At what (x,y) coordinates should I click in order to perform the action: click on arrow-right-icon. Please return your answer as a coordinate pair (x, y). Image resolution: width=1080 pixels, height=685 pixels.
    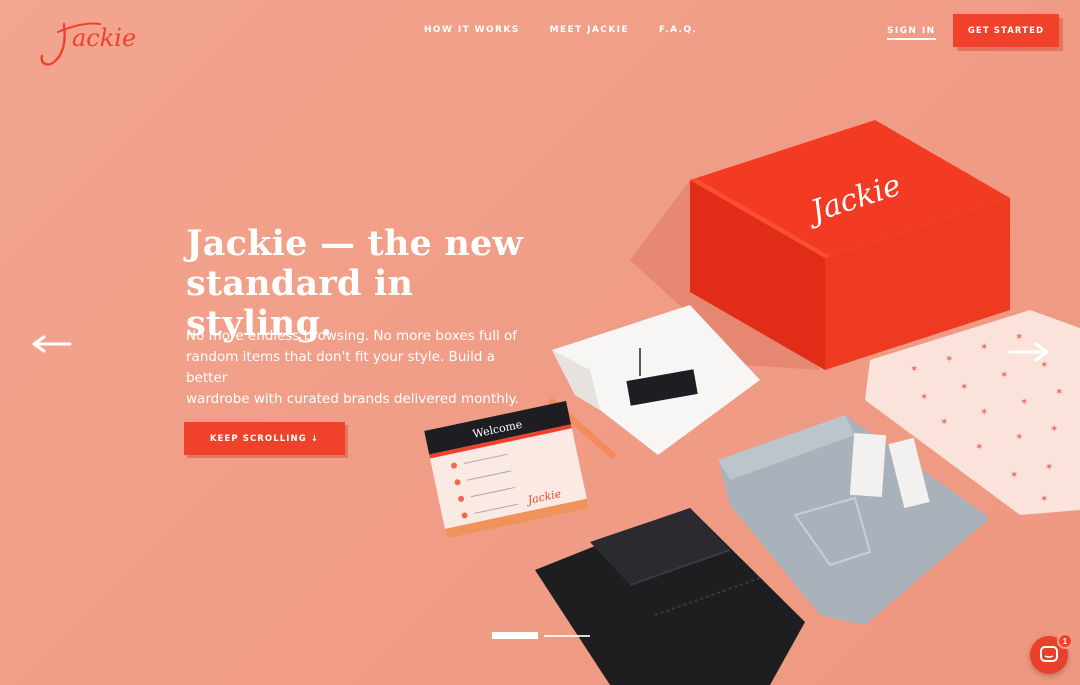
    Looking at the image, I should click on (1030, 352).